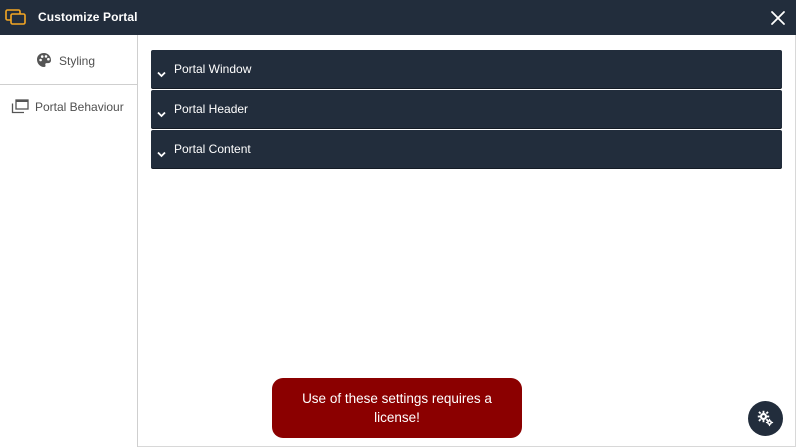 This screenshot has height=447, width=796. Describe the element at coordinates (16, 19) in the screenshot. I see `portal-windows-icon` at that location.